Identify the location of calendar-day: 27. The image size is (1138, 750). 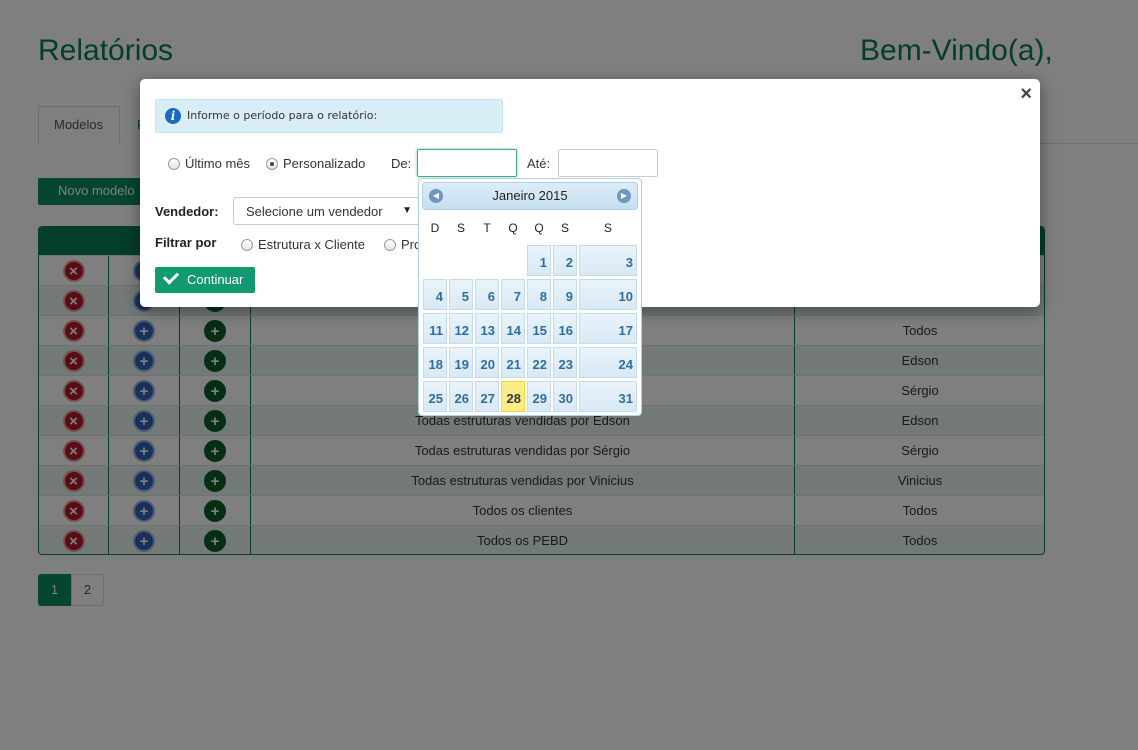
(487, 396).